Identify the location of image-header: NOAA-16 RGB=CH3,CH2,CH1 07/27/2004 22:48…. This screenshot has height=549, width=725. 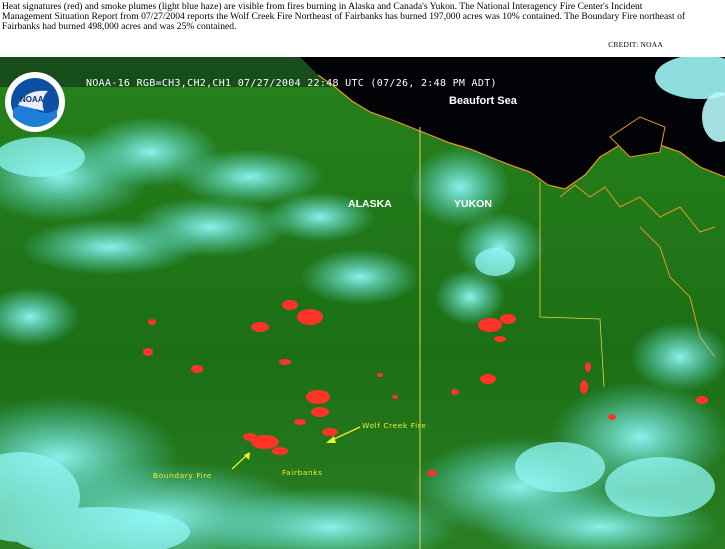
(291, 83).